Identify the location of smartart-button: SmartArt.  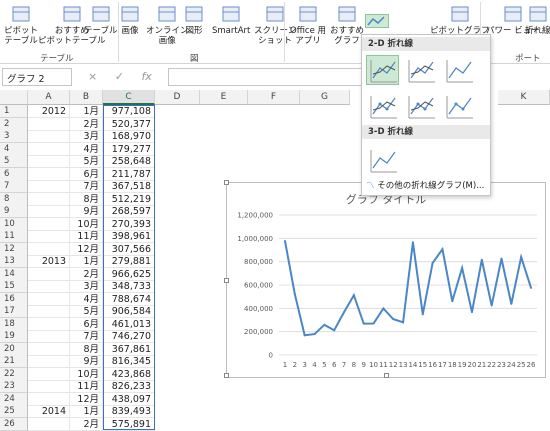
(231, 20).